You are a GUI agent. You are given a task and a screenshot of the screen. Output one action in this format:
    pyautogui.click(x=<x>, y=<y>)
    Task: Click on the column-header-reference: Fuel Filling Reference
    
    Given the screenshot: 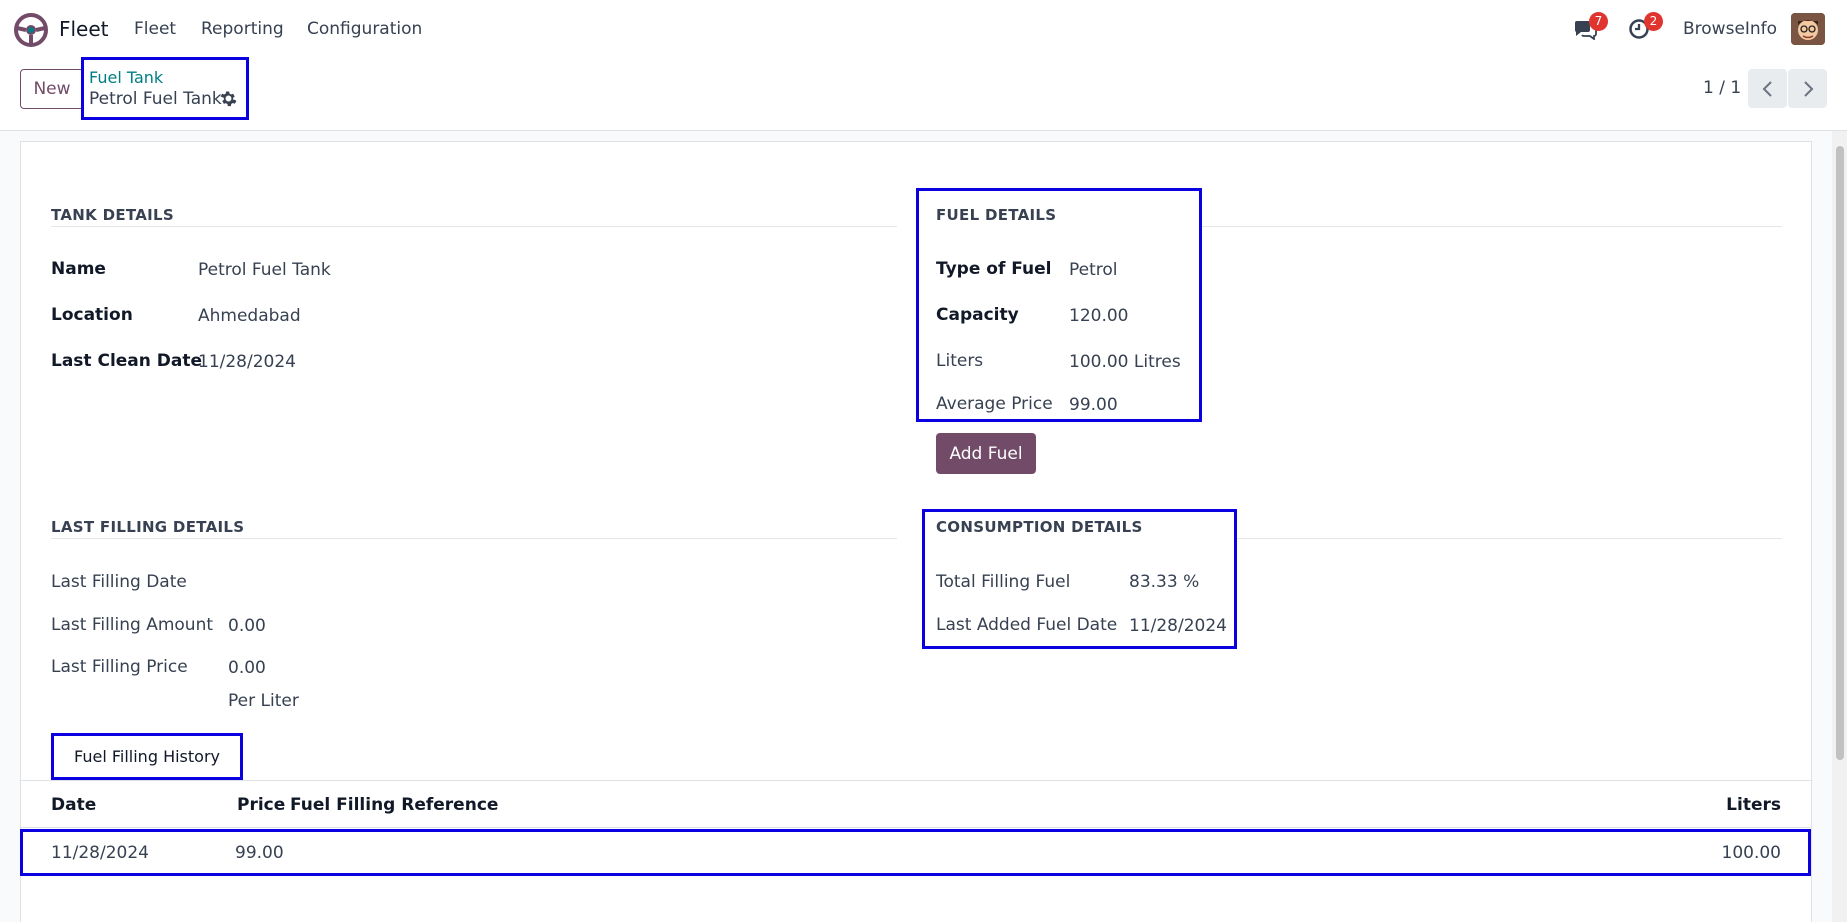 What is the action you would take?
    pyautogui.click(x=394, y=805)
    